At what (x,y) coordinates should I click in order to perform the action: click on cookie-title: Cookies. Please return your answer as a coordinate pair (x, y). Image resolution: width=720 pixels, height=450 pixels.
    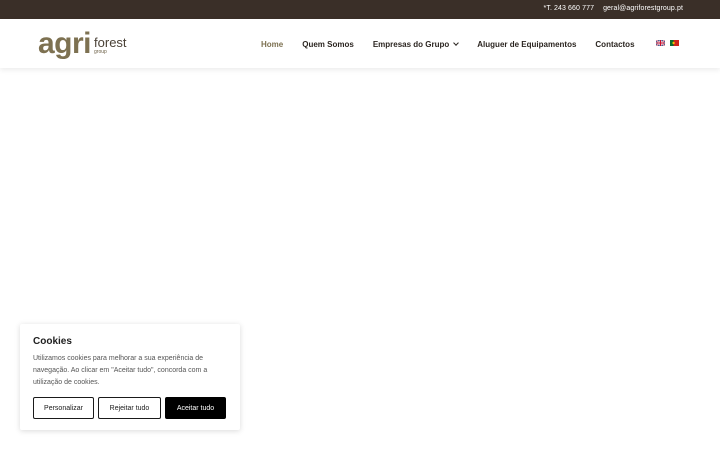
    Looking at the image, I should click on (52, 341).